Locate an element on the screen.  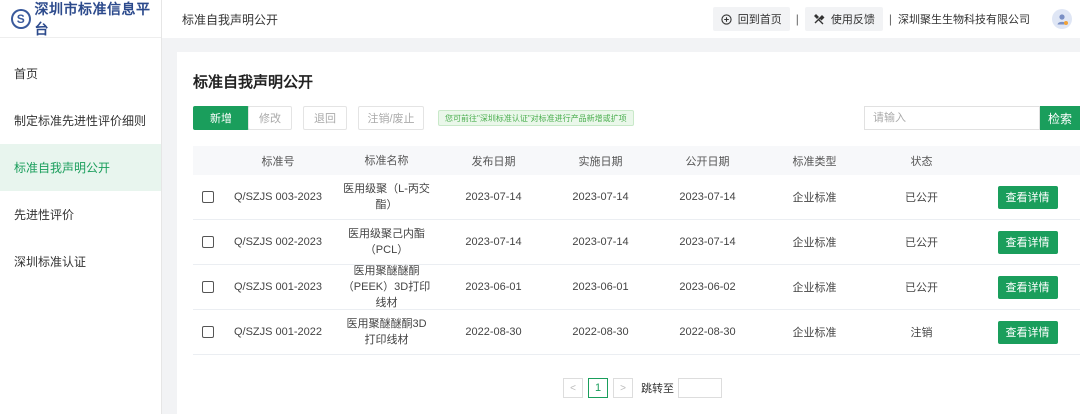
standard-code: Q/SZJS 003-2023 is located at coordinates (278, 197).